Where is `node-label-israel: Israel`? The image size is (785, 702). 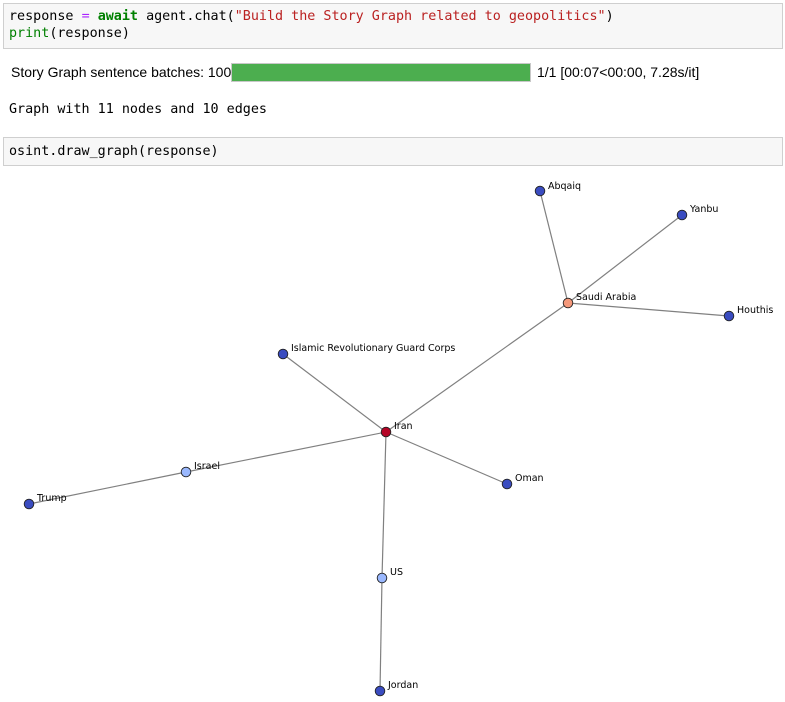 node-label-israel: Israel is located at coordinates (207, 466).